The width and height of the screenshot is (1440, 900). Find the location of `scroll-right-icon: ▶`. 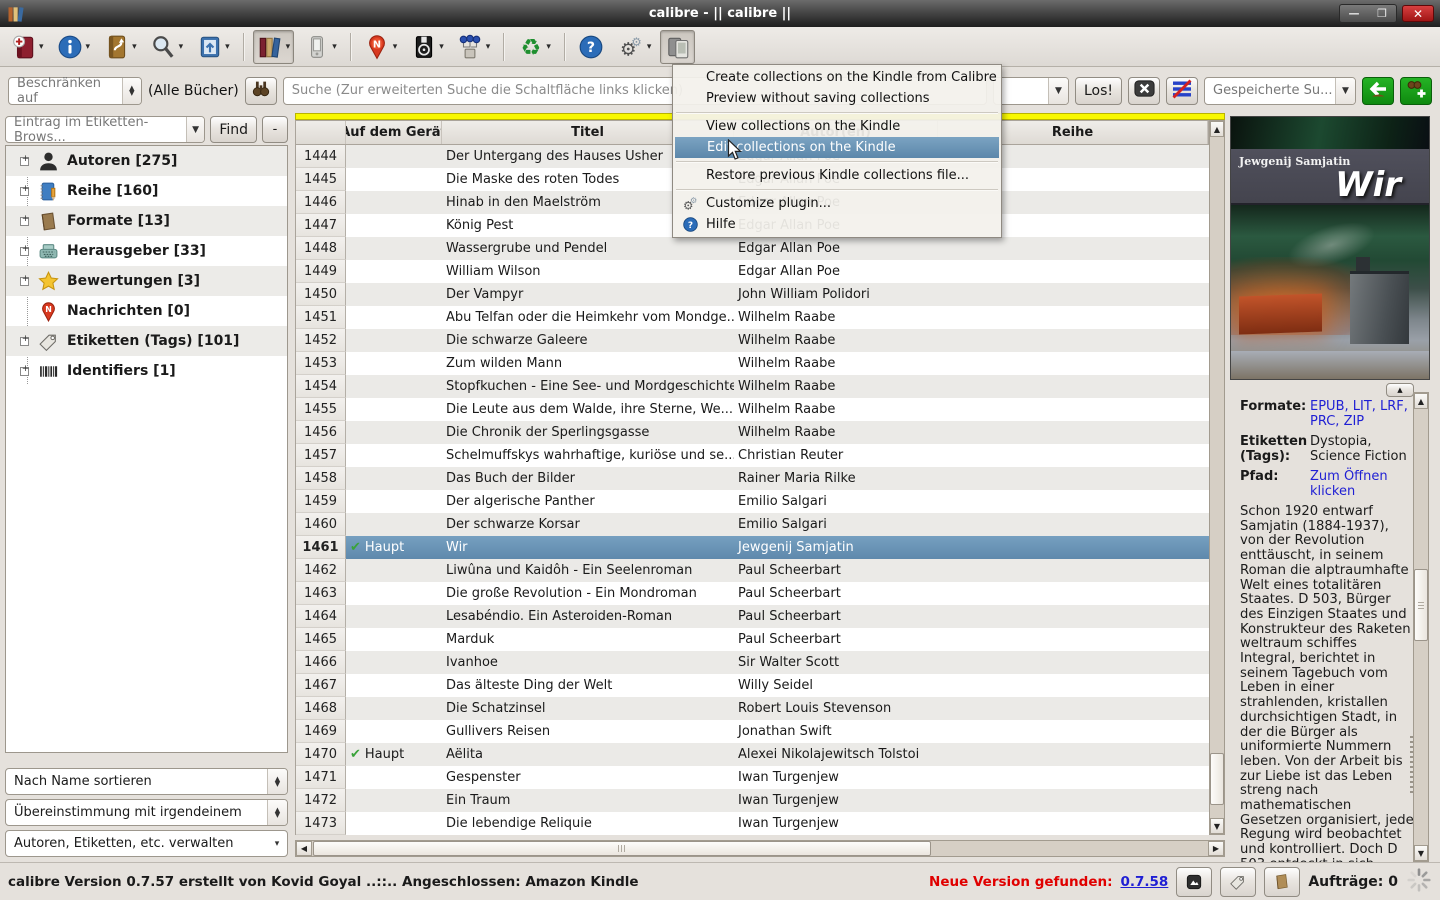

scroll-right-icon: ▶ is located at coordinates (1216, 848).